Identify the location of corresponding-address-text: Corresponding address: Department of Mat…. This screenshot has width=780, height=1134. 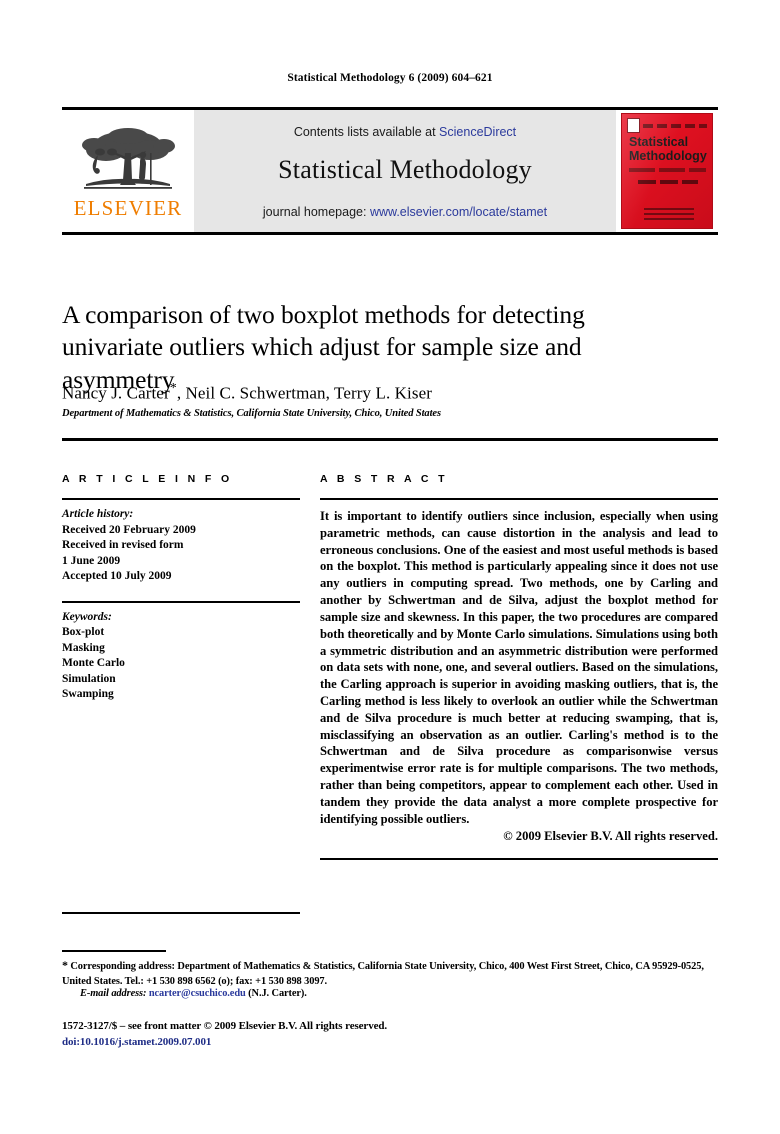
(383, 974).